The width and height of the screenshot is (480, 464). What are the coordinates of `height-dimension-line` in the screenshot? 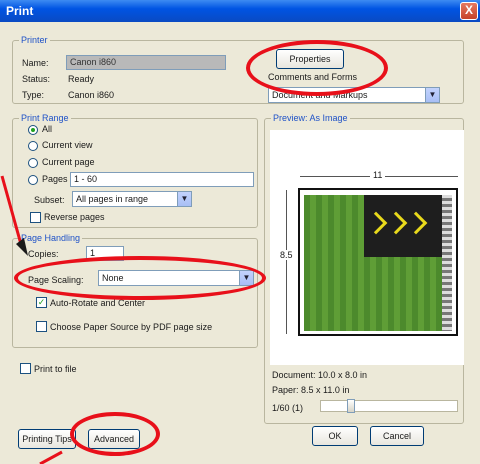 It's located at (286, 262).